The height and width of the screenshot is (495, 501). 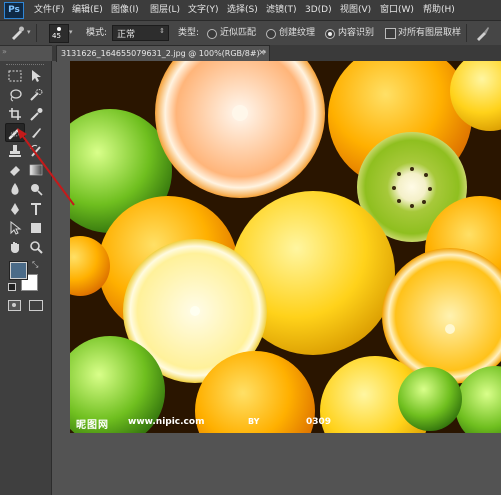 What do you see at coordinates (318, 10) in the screenshot?
I see `menu-3d: 3D(D)` at bounding box center [318, 10].